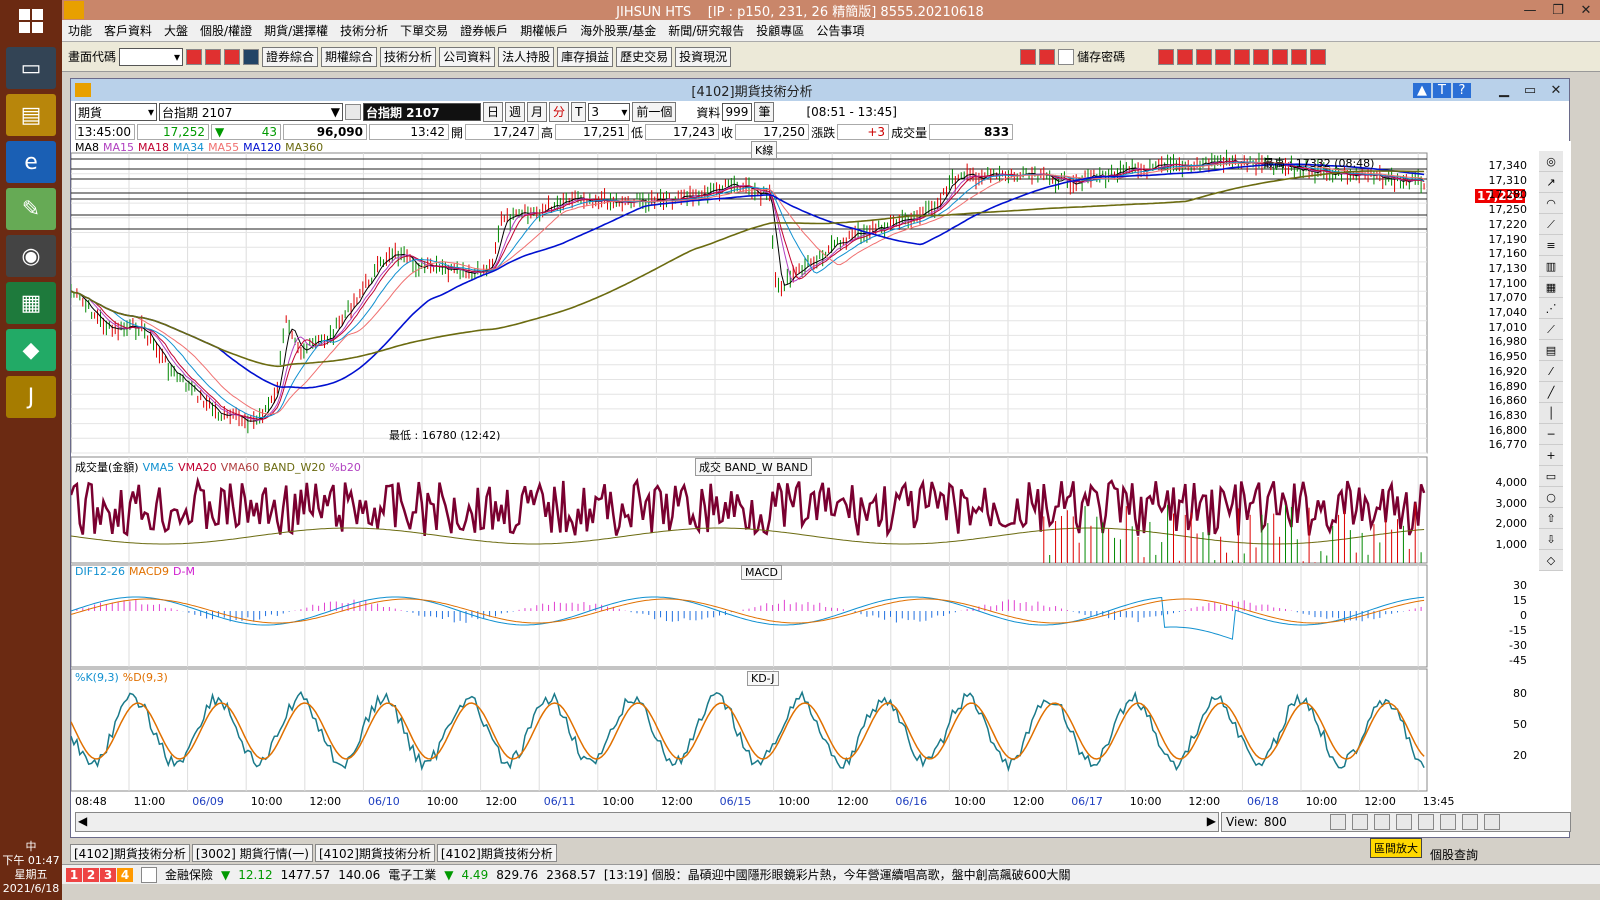  Describe the element at coordinates (91, 874) in the screenshot. I see `status-num-1: 2` at that location.